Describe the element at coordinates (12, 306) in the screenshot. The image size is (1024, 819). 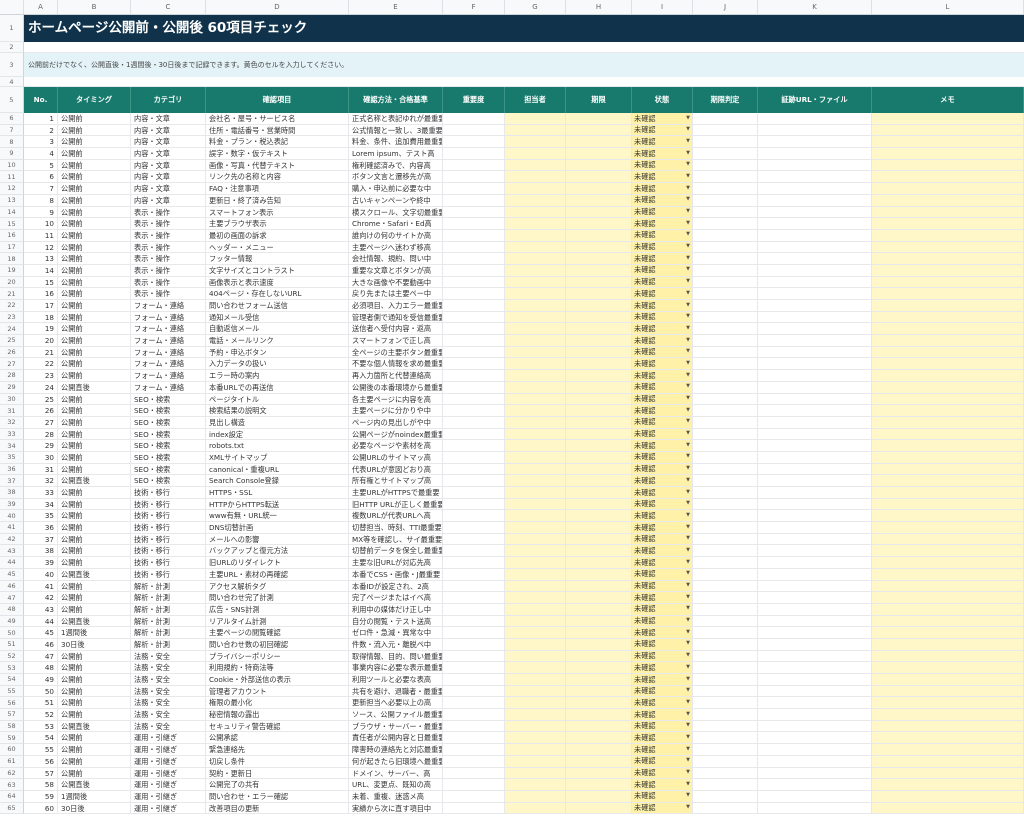
I see `row-number: 22` at that location.